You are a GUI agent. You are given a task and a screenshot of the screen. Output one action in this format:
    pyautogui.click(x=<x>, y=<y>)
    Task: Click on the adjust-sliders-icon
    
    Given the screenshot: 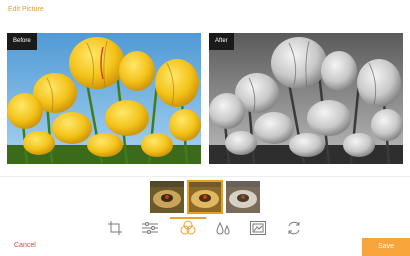 What is the action you would take?
    pyautogui.click(x=150, y=228)
    